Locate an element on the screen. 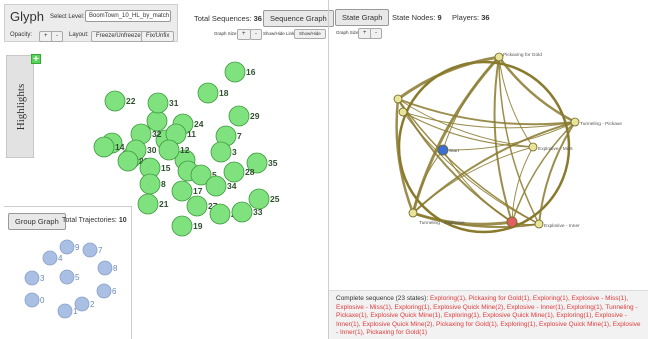  sequence-node-label: 22 is located at coordinates (131, 101).